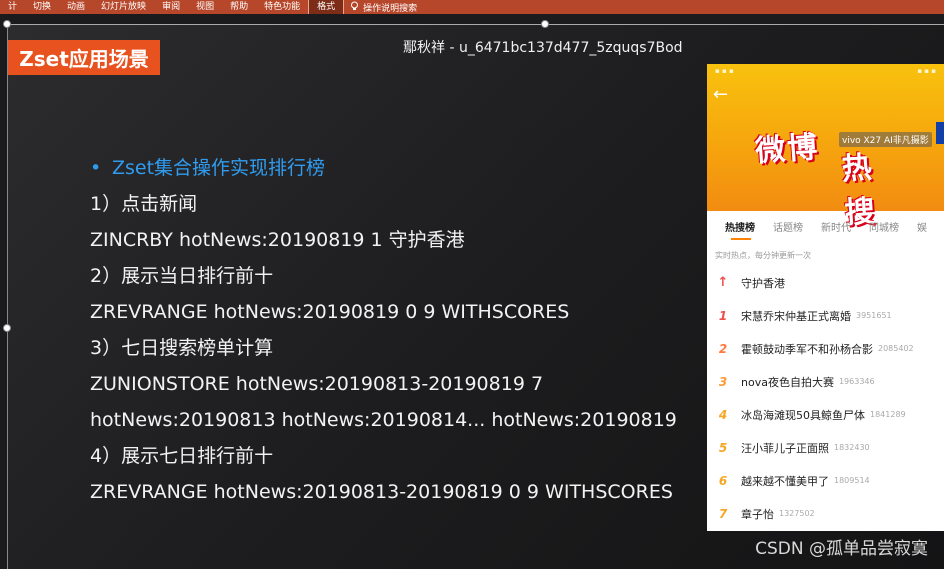 This screenshot has height=569, width=944. I want to click on bullet-heading: • Zset集合操作实现排行榜, so click(383, 170).